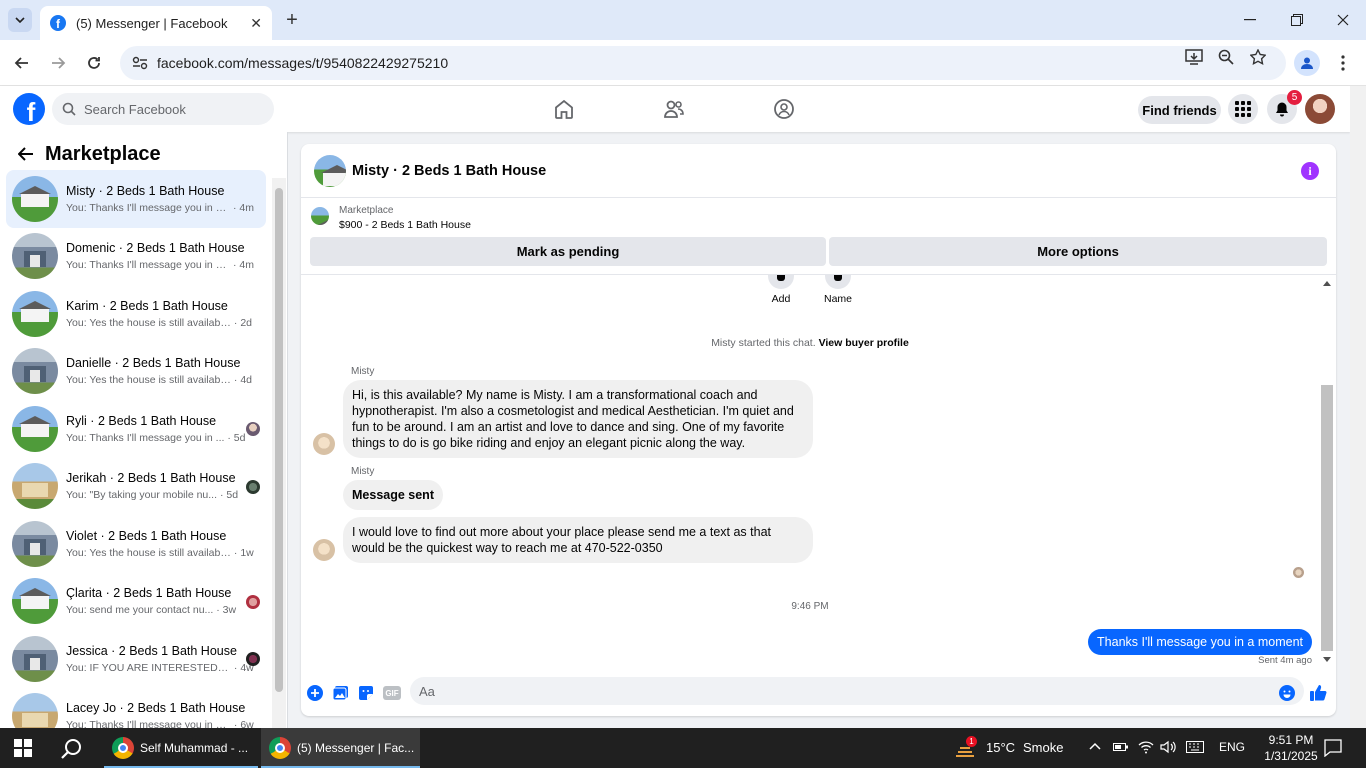 The height and width of the screenshot is (768, 1366). What do you see at coordinates (366, 693) in the screenshot?
I see `sticker-button` at bounding box center [366, 693].